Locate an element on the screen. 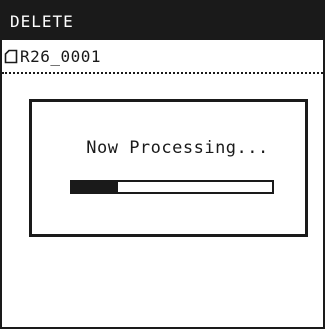  title-bar: DELETE is located at coordinates (162, 21).